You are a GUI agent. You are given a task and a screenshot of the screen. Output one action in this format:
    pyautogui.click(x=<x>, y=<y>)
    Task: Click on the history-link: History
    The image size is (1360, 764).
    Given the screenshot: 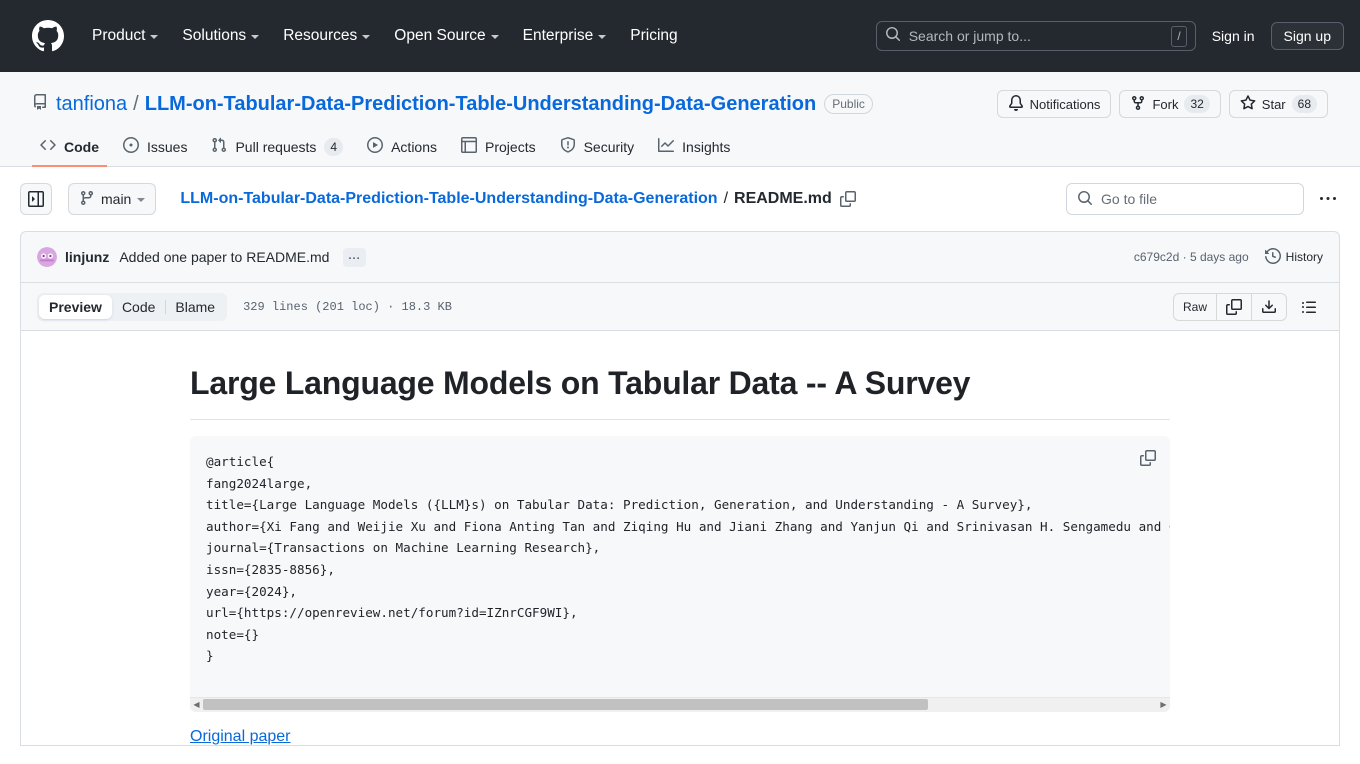 What is the action you would take?
    pyautogui.click(x=1293, y=257)
    